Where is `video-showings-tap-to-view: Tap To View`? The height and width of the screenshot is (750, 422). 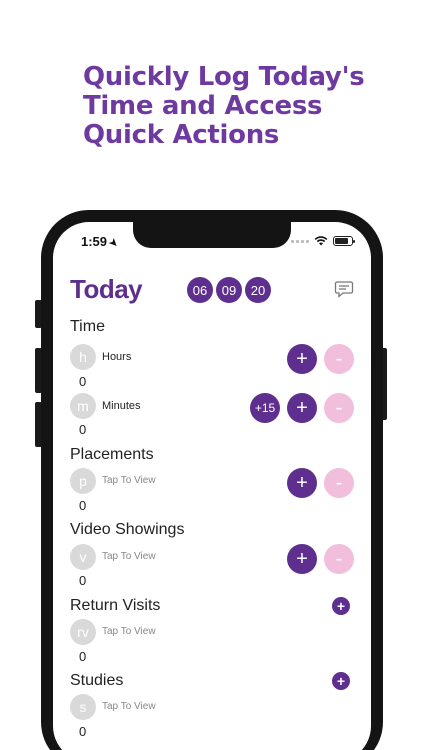
video-showings-tap-to-view: Tap To View is located at coordinates (129, 556).